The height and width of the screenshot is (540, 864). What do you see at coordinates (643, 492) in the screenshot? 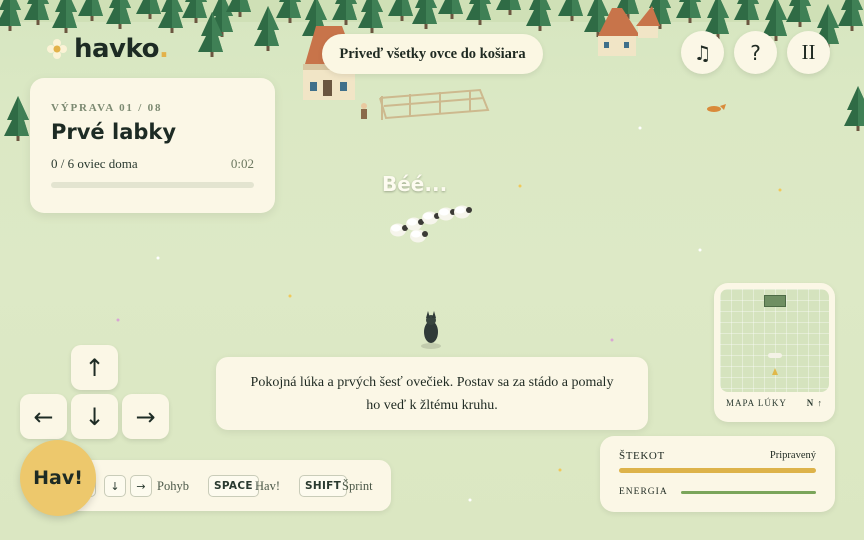
I see `energy-label: ENERGIA` at bounding box center [643, 492].